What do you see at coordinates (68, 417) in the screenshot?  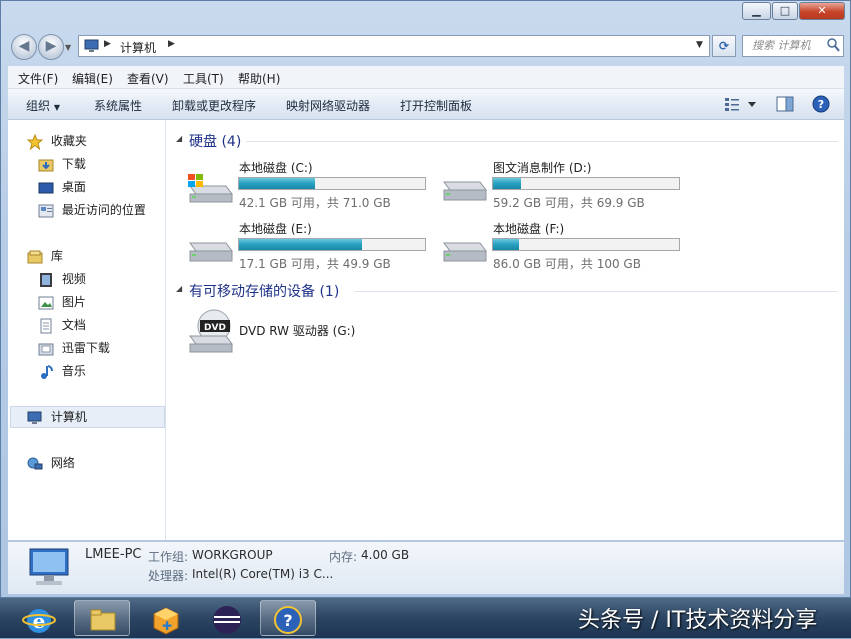 I see `sidebar-item-label: 计算机` at bounding box center [68, 417].